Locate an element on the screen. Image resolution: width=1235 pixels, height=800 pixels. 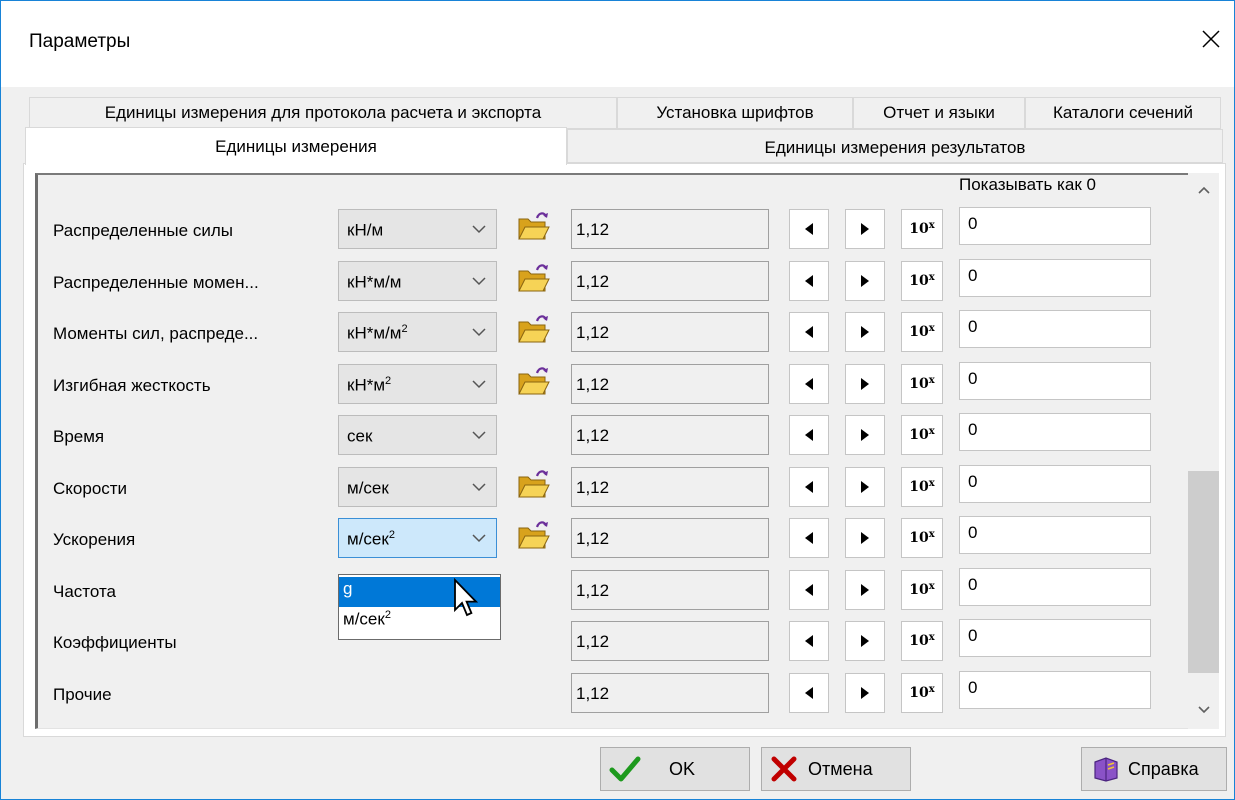
ok-button: OK is located at coordinates (675, 769).